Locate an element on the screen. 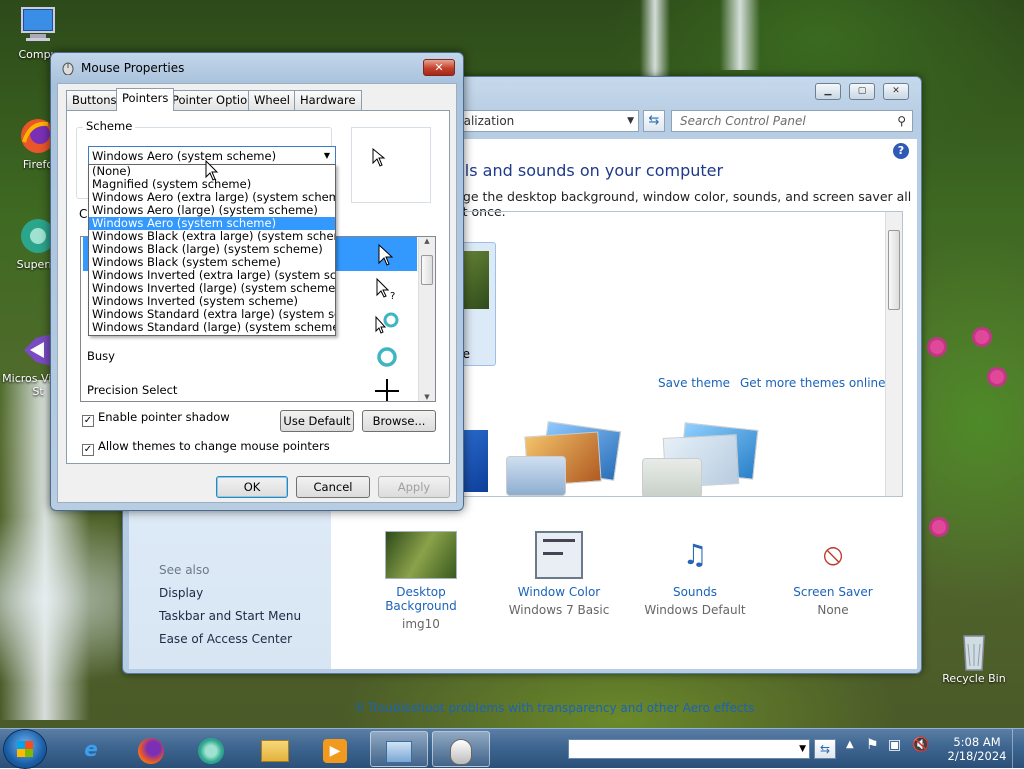  sounds-item: ♫ Sounds Windows Default is located at coordinates (695, 574).